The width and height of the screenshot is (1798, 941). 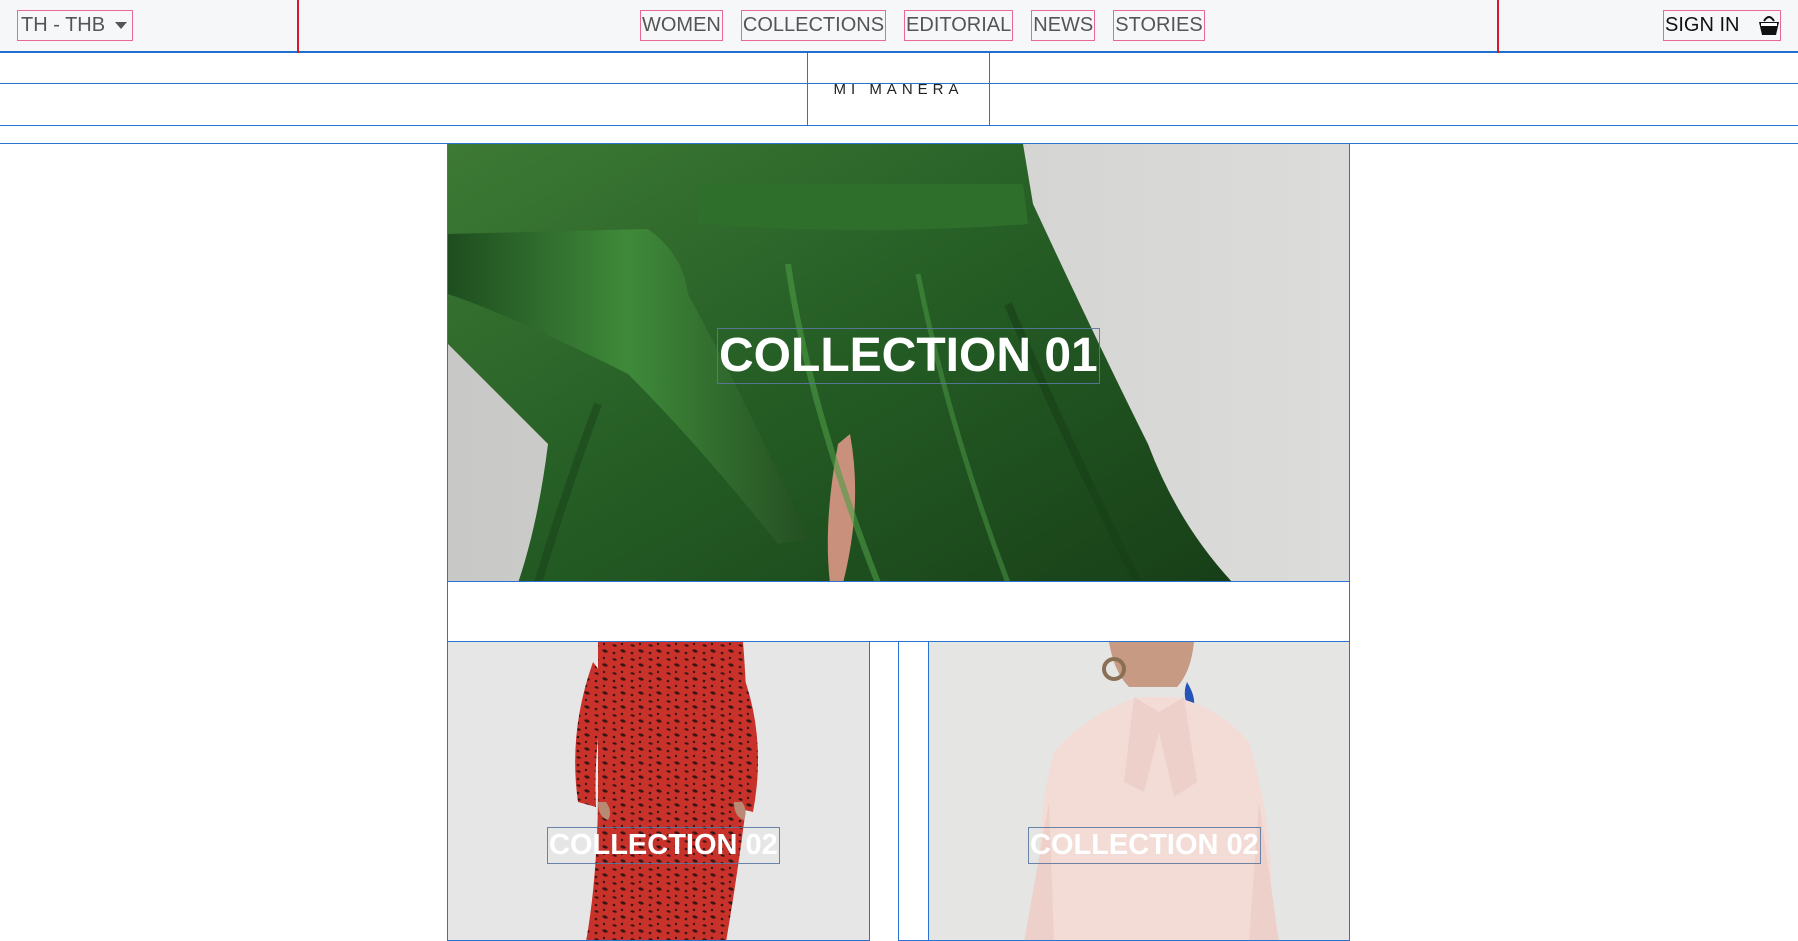 I want to click on logo-link: MI MANERA, so click(x=898, y=89).